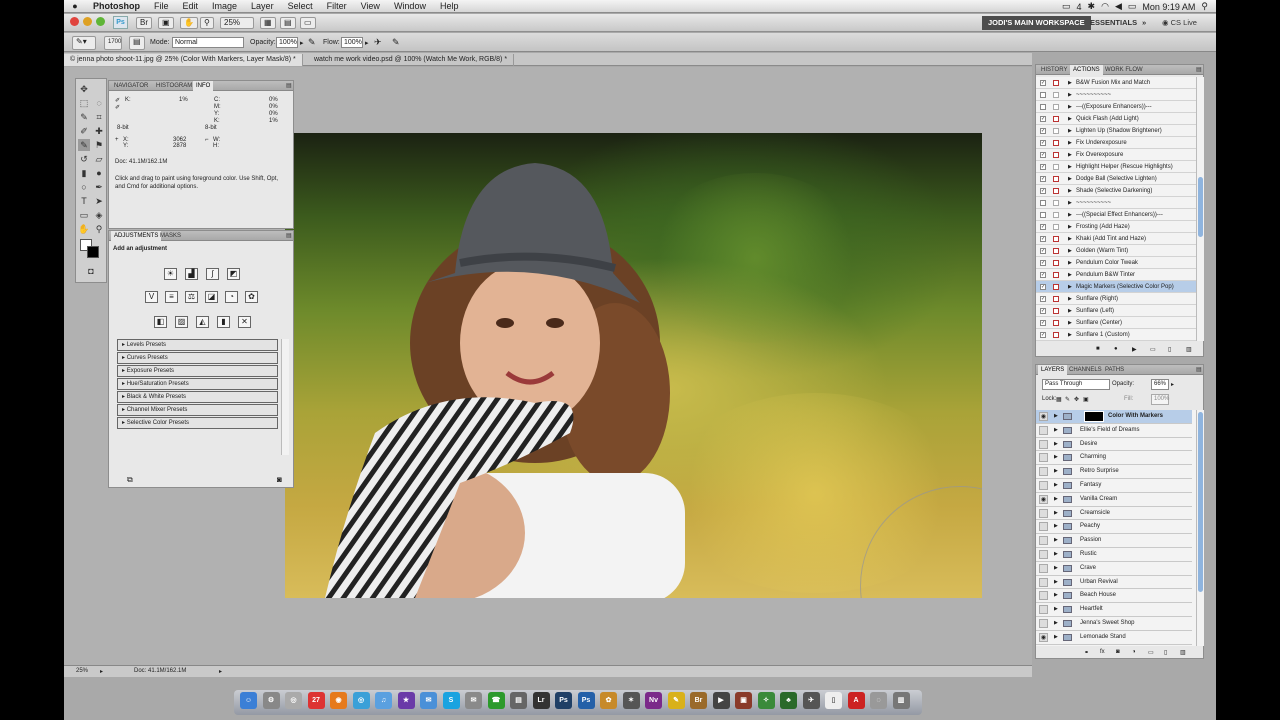  Describe the element at coordinates (170, 236) in the screenshot. I see `tab-masks: MASKS` at that location.